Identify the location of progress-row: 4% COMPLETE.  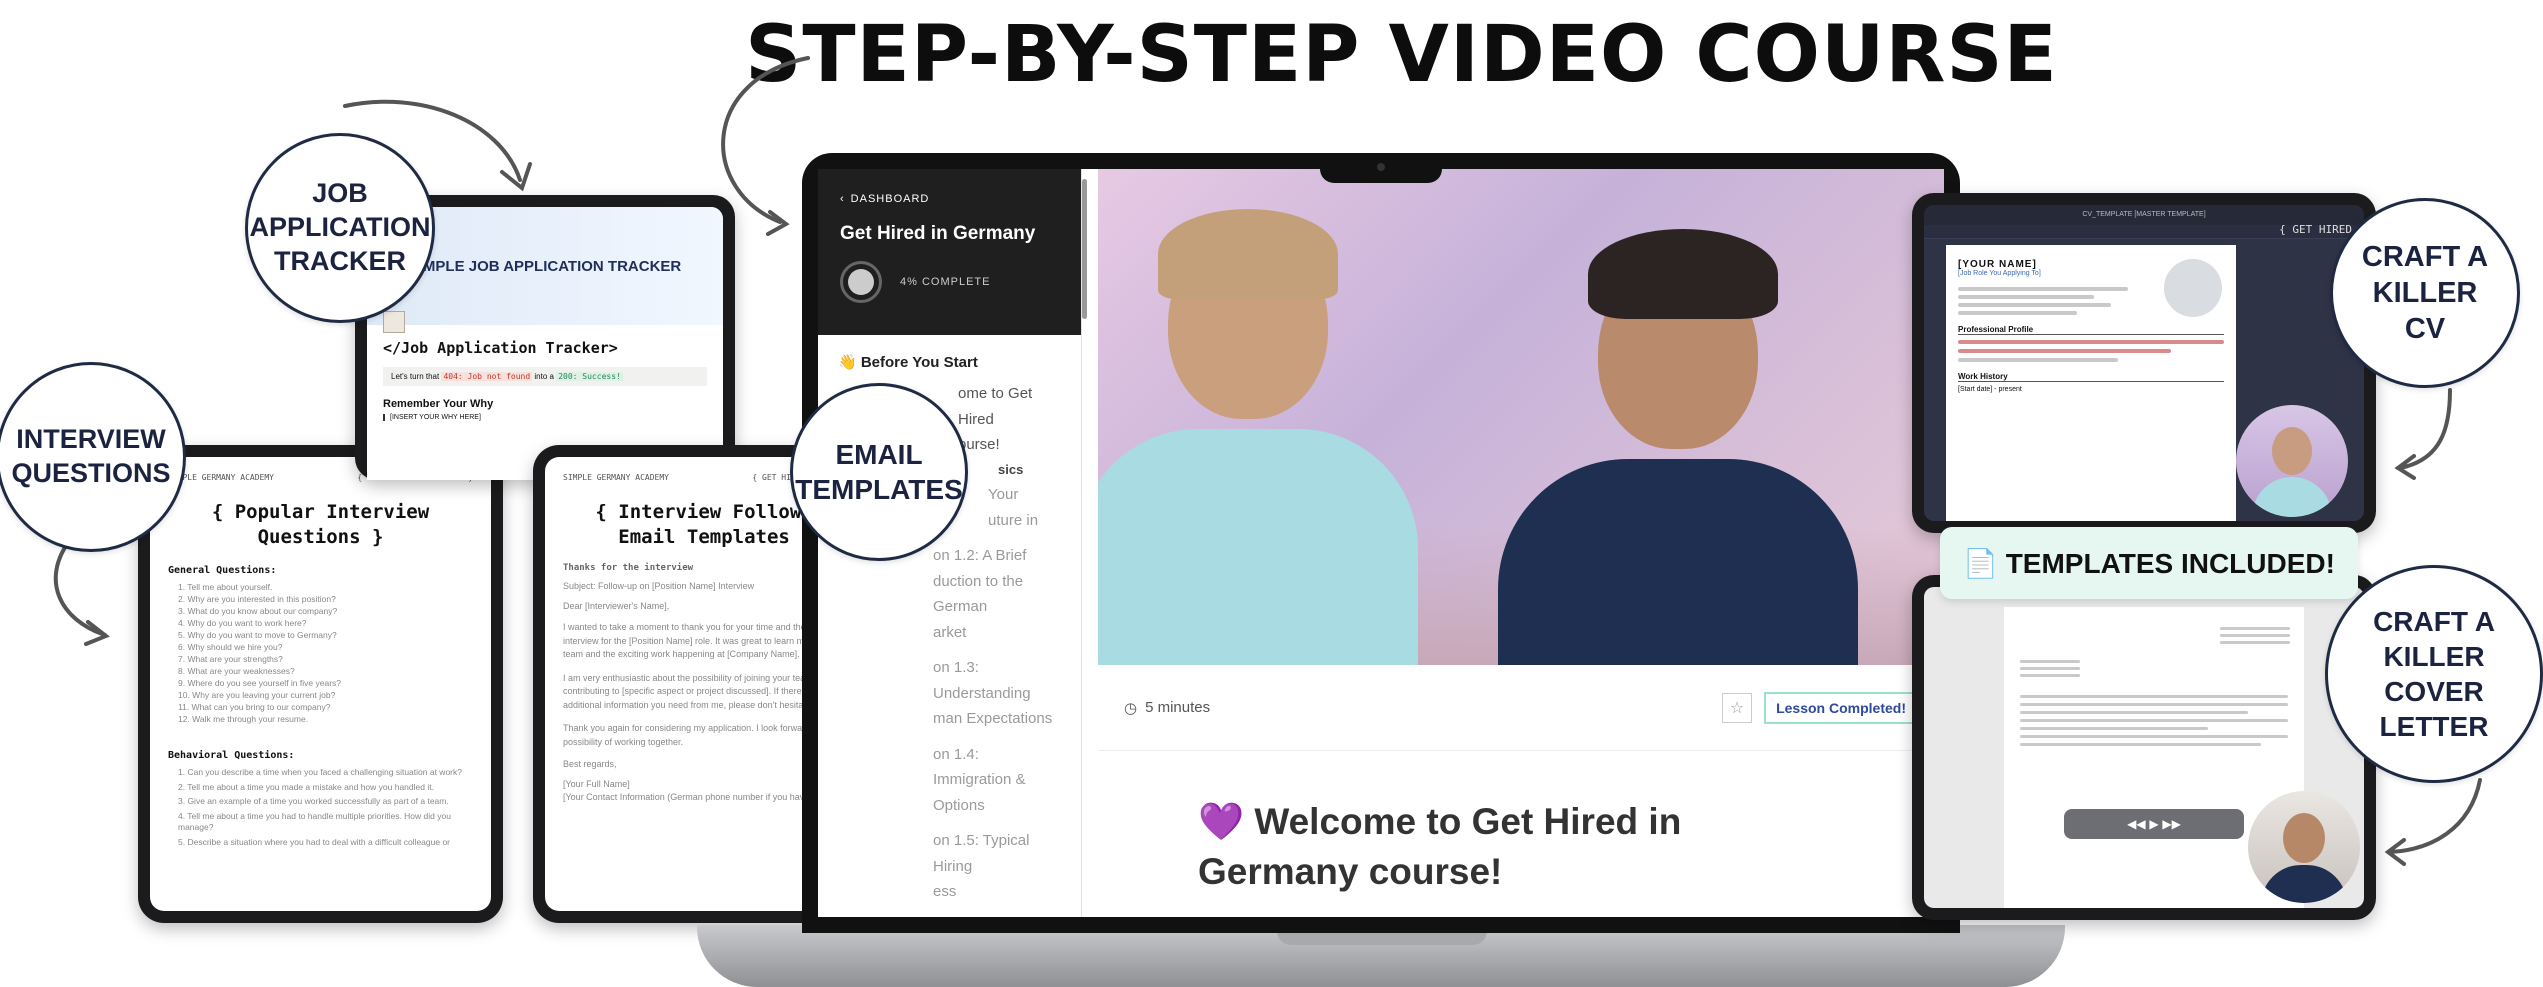
(949, 282).